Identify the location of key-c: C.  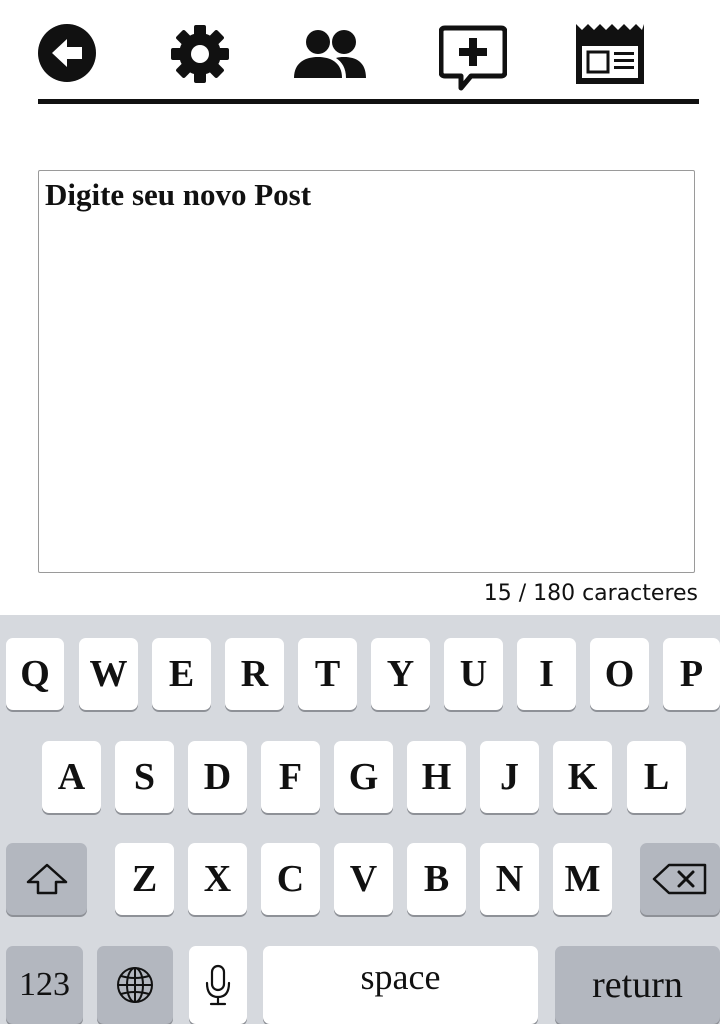
(290, 879).